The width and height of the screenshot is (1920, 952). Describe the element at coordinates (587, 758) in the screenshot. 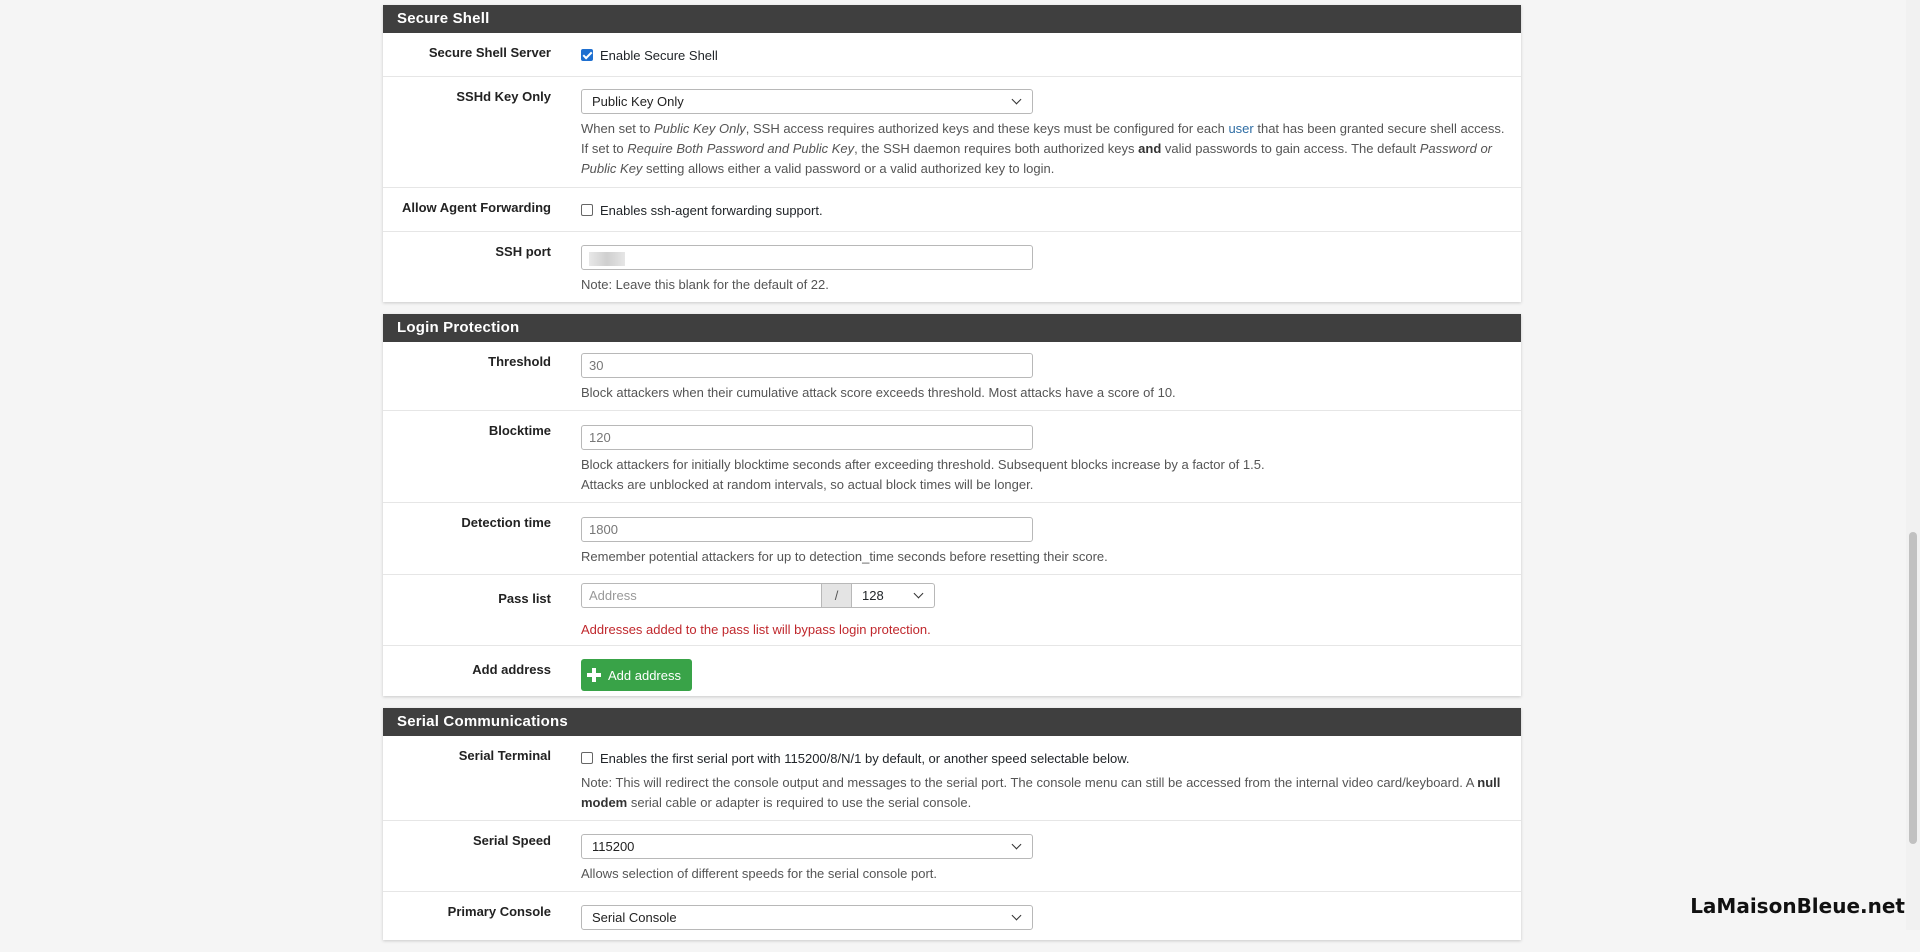

I see `serial-terminal-checkbox` at that location.